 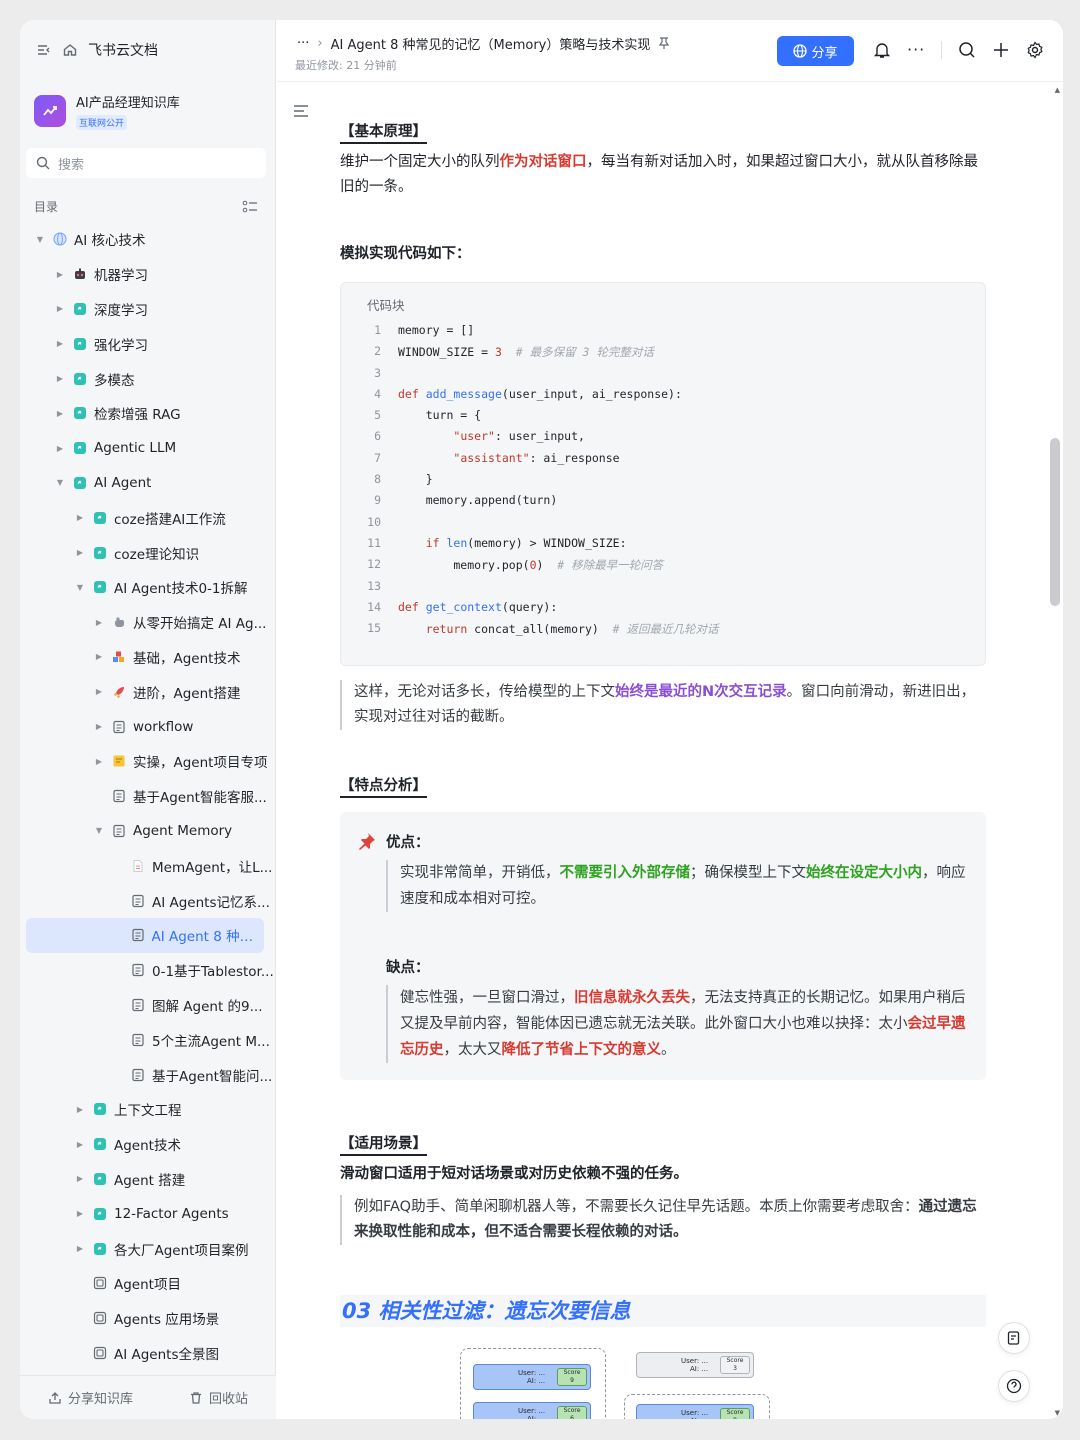 What do you see at coordinates (491, 43) in the screenshot?
I see `doc-title: AI Agent 8 种常见的记忆（Memory）策略与技术实现` at bounding box center [491, 43].